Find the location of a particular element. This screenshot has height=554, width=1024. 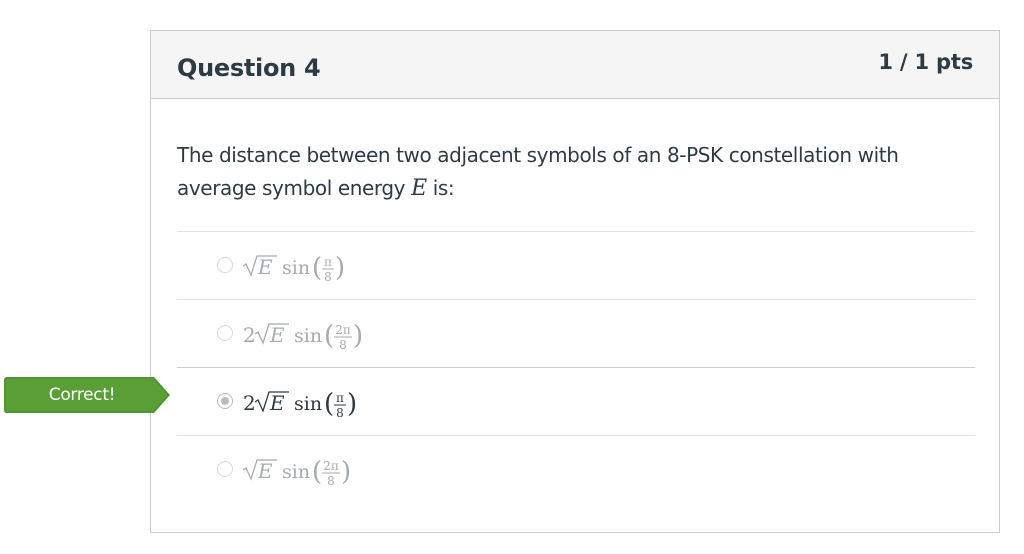

answer-formula-4: Esin(2π8) is located at coordinates (297, 472).